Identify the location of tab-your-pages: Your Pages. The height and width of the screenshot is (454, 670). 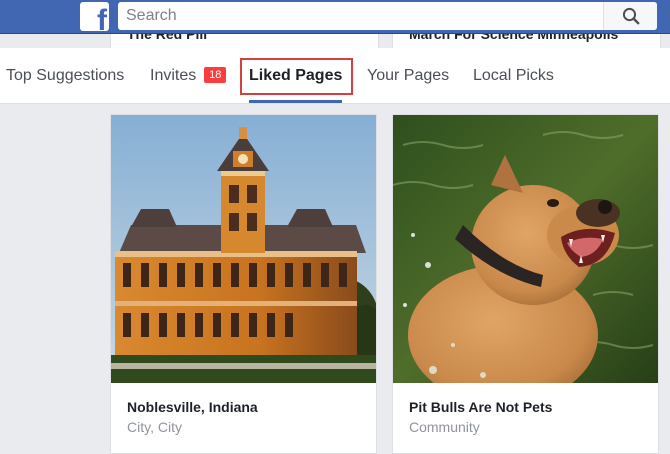
(408, 75).